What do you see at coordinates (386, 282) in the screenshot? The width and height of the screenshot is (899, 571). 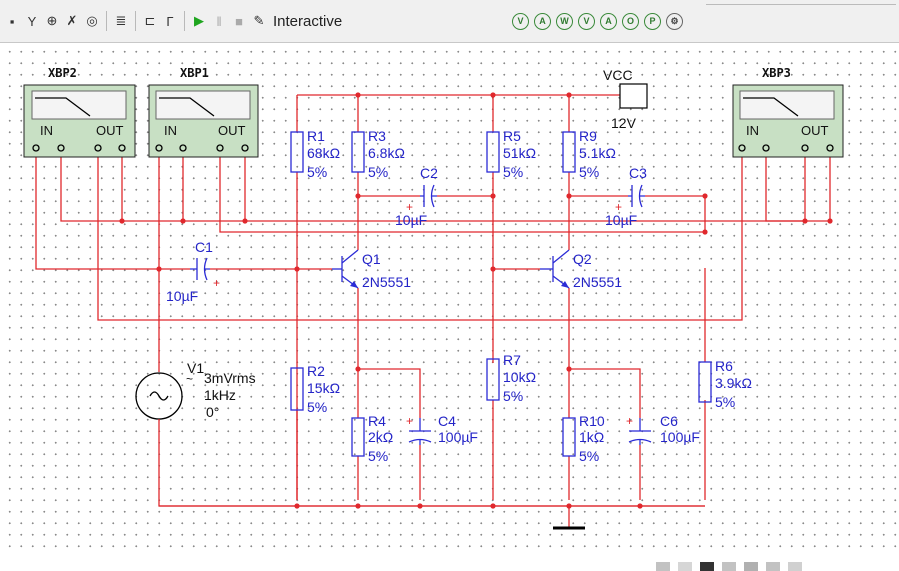 I see `q1-part: 2N5551` at bounding box center [386, 282].